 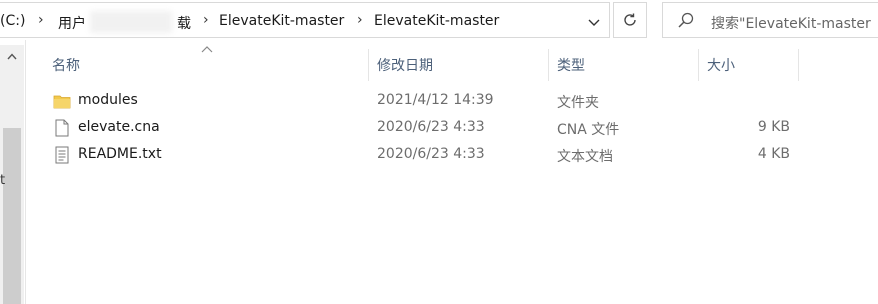 What do you see at coordinates (66, 65) in the screenshot?
I see `column-header-name: 名称` at bounding box center [66, 65].